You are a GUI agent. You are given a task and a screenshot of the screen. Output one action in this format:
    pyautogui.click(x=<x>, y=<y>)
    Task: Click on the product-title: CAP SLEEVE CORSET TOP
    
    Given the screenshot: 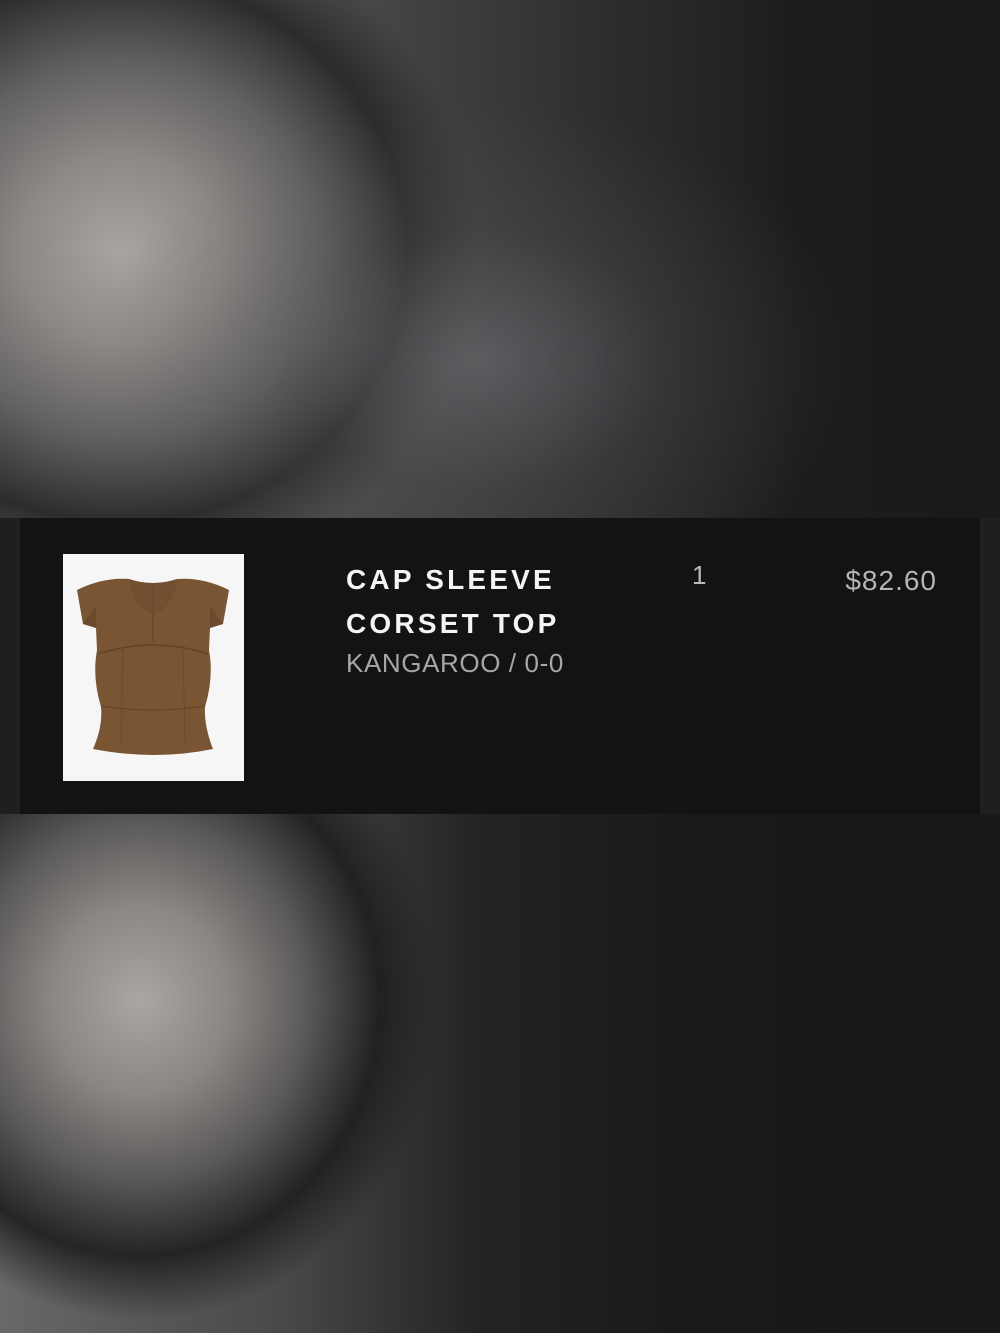 What is the action you would take?
    pyautogui.click(x=496, y=602)
    